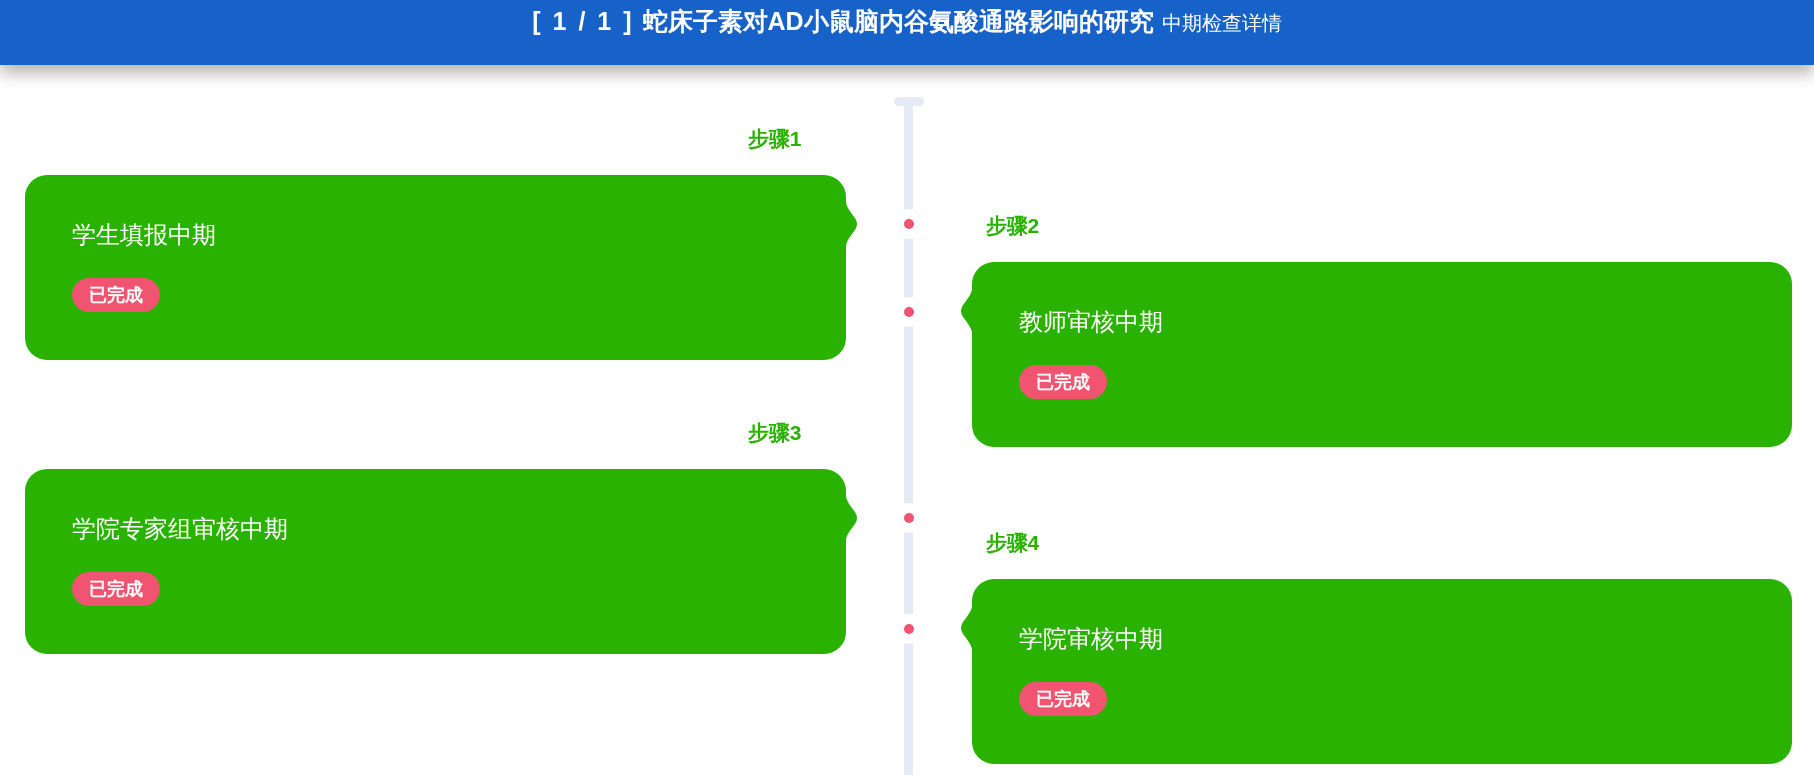 This screenshot has width=1814, height=775. What do you see at coordinates (582, 21) in the screenshot?
I see `page-counter: [ 1 / 1 ]` at bounding box center [582, 21].